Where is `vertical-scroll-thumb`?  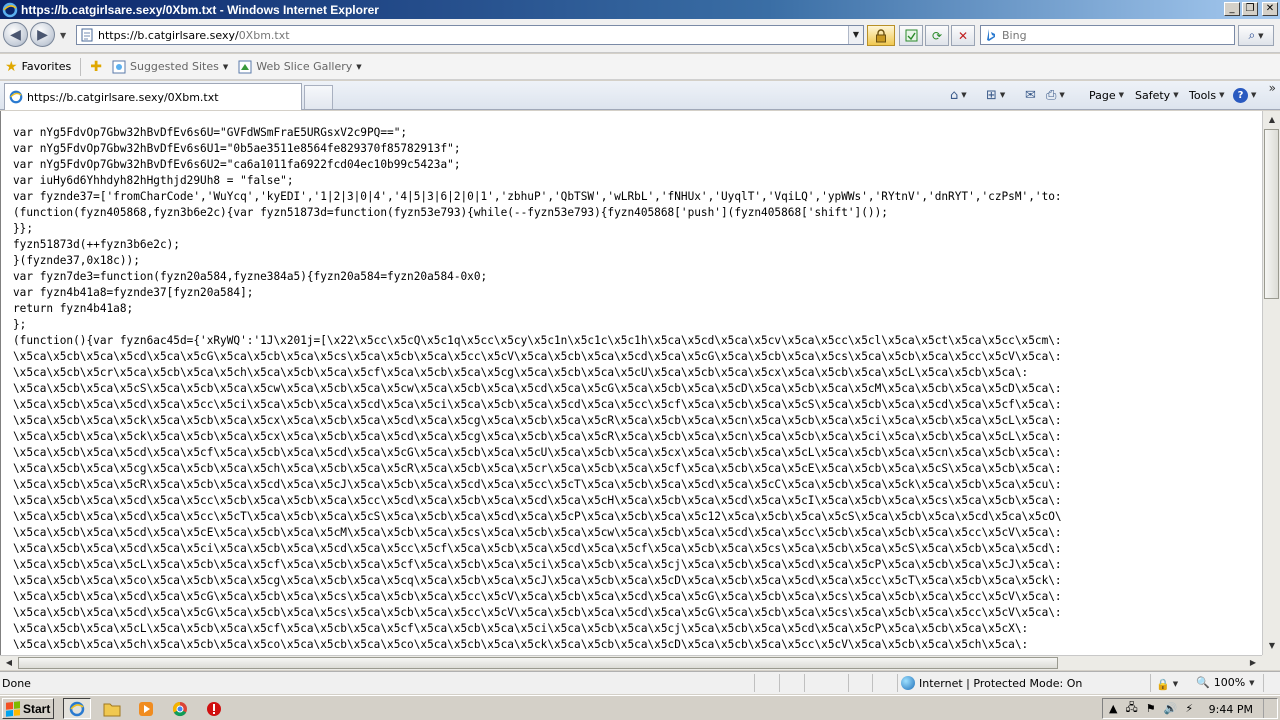
vertical-scroll-thumb is located at coordinates (1271, 214).